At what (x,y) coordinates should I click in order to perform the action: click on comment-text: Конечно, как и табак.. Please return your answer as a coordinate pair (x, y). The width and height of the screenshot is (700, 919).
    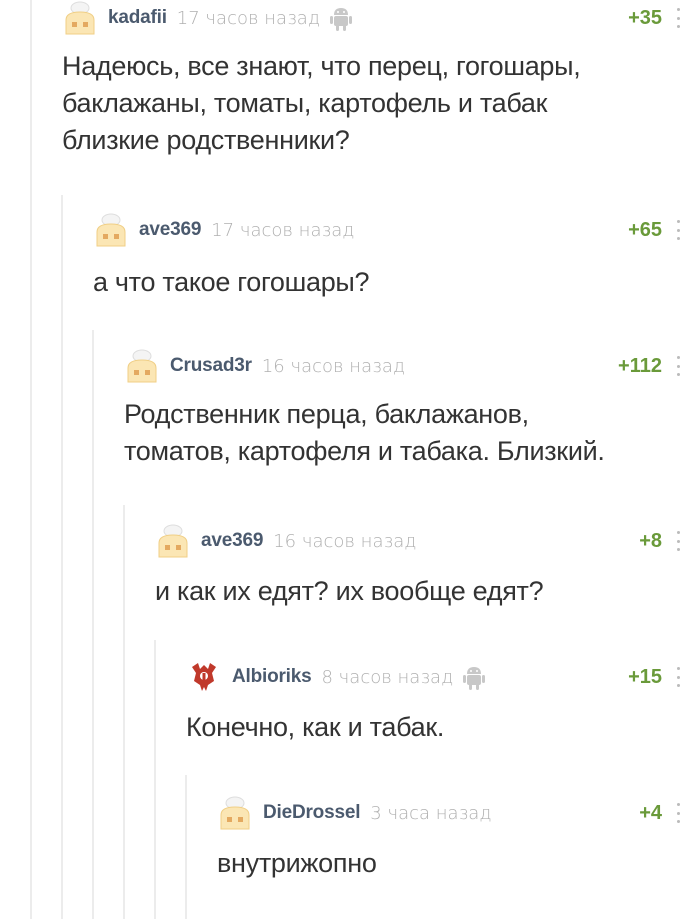
    Looking at the image, I should click on (315, 727).